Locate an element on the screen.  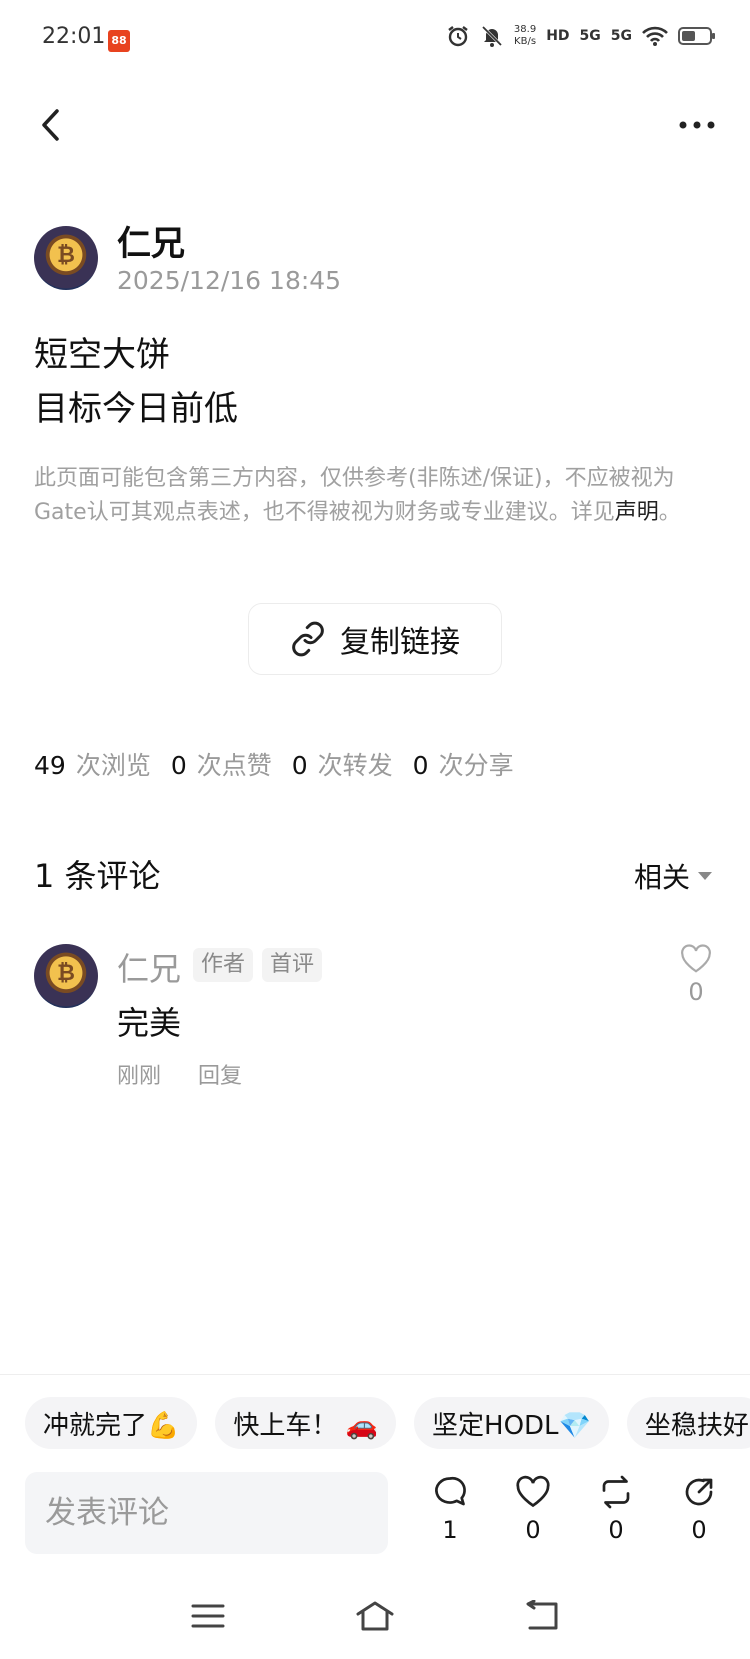
views-label: 次浏览 is located at coordinates (113, 765).